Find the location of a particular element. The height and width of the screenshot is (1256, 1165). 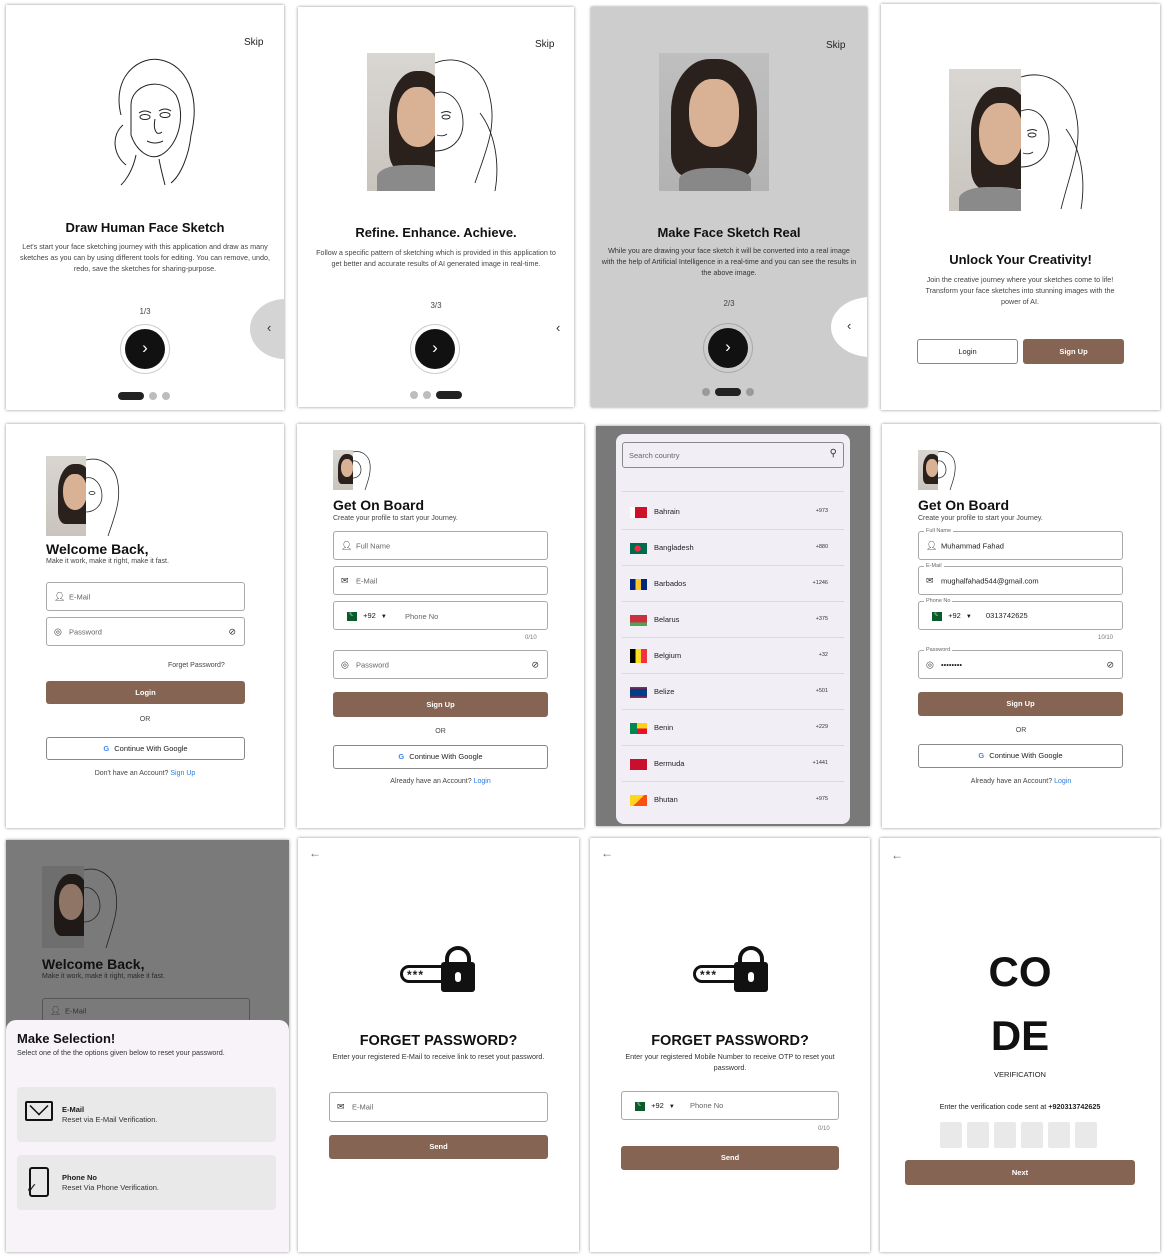

country-row-bhutan: Bhutan +975 is located at coordinates (733, 800).